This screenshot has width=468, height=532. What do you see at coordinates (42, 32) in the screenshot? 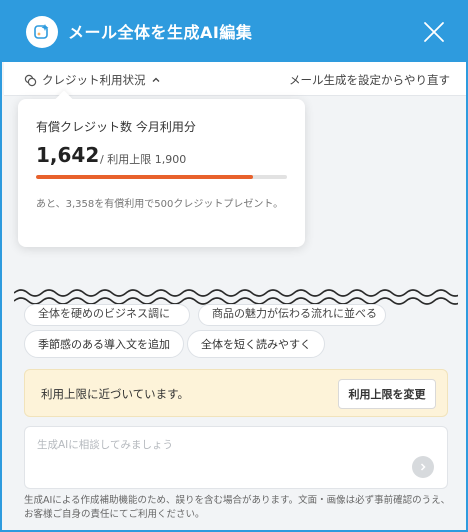
I see `sparkle-edit-icon` at bounding box center [42, 32].